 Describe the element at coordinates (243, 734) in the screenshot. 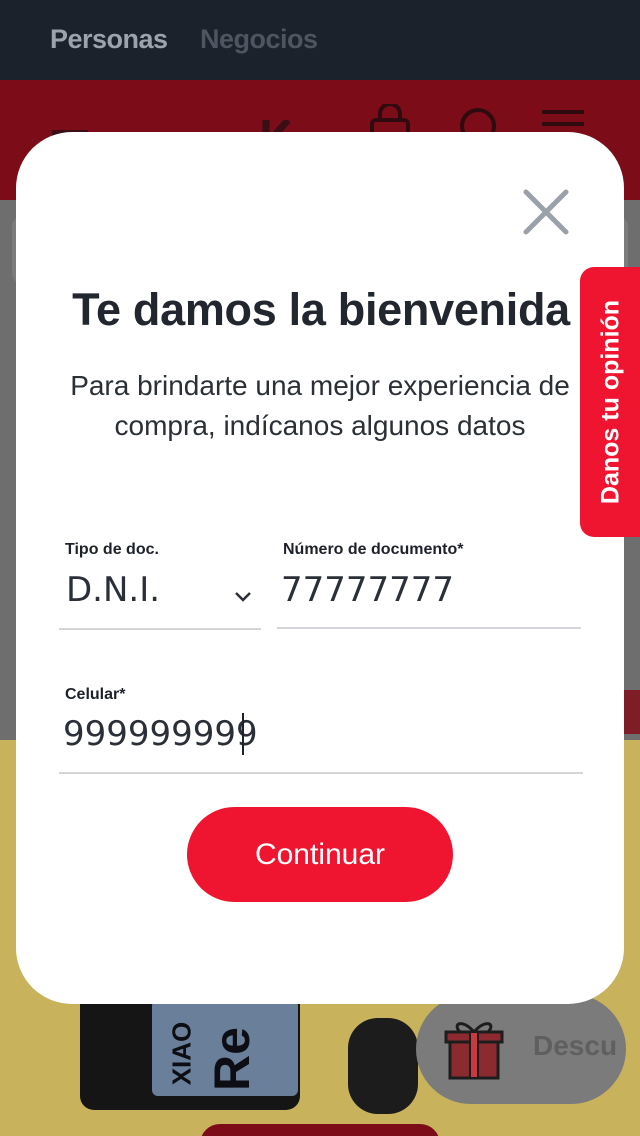

I see `text-caret` at that location.